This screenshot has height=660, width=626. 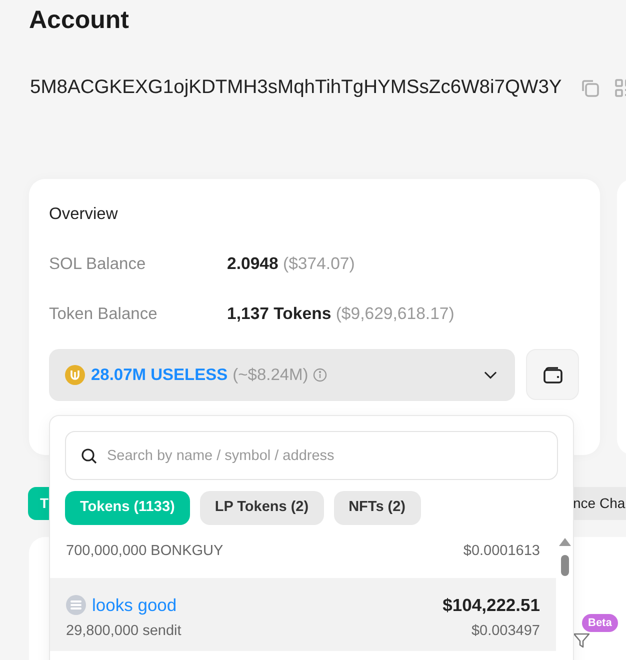 I want to click on token-amount: 28.07M USELESS, so click(x=159, y=375).